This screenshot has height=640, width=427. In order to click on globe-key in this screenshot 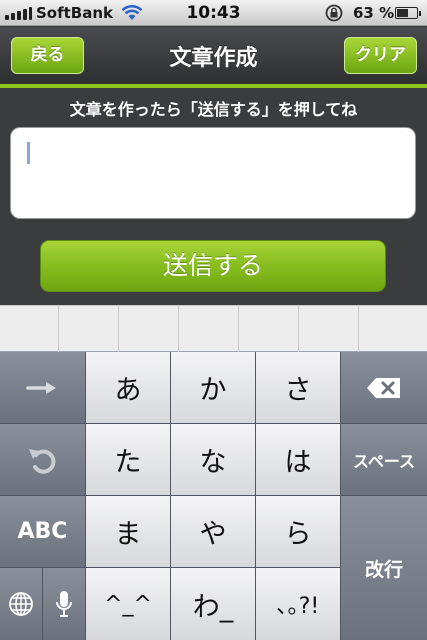, I will do `click(21, 604)`.